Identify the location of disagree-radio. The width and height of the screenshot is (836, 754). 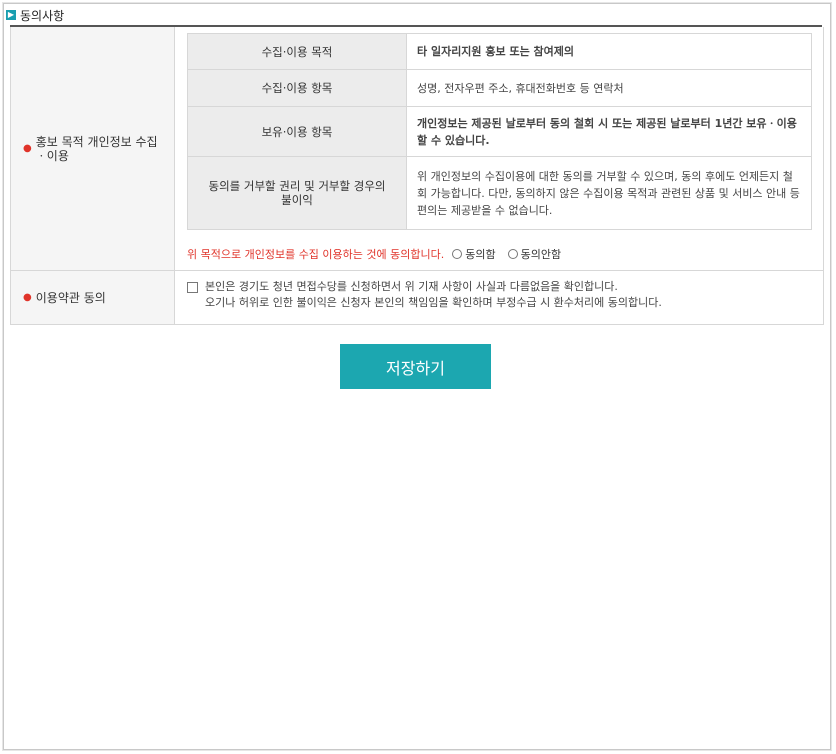
(512, 254).